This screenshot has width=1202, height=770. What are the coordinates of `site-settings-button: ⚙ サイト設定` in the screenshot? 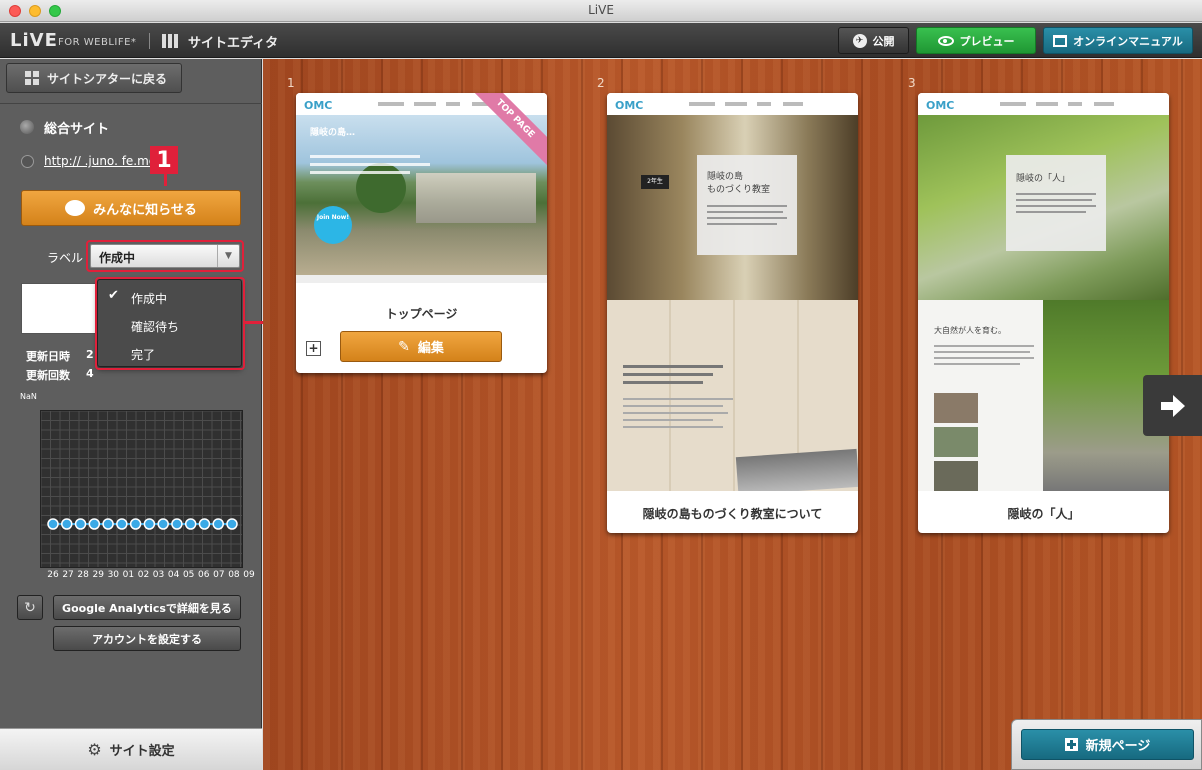 It's located at (131, 749).